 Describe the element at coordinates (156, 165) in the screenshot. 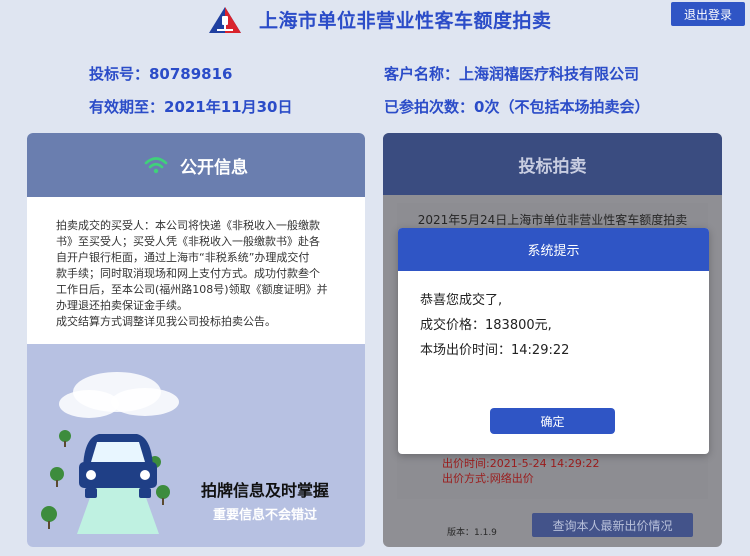

I see `wifi-icon` at that location.